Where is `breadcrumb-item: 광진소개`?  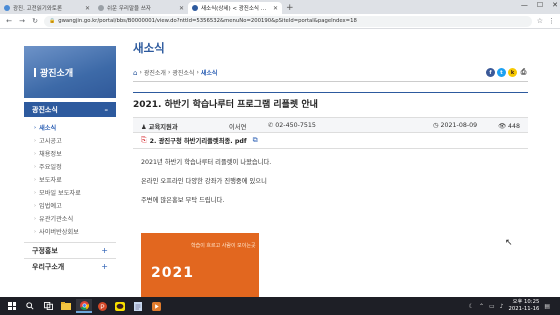
breadcrumb-item: 광진소개 is located at coordinates (155, 72).